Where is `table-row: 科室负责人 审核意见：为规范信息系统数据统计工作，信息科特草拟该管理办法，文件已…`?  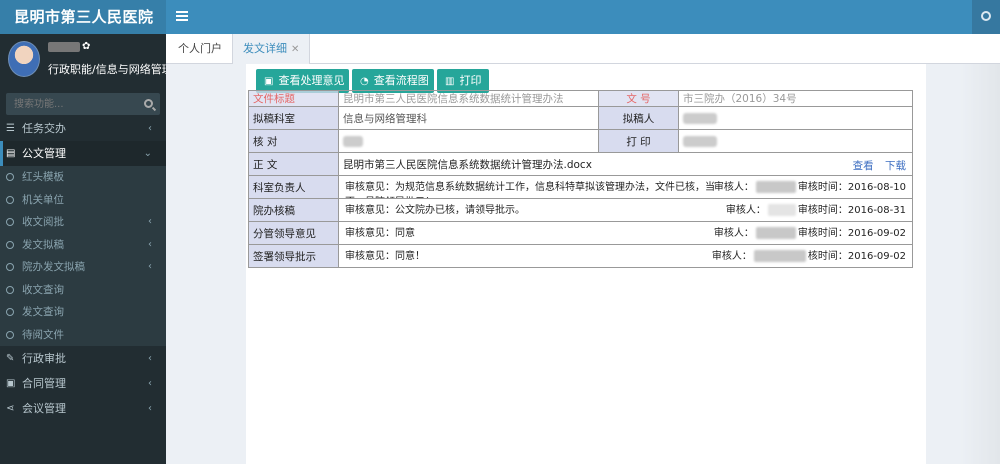 table-row: 科室负责人 审核意见：为规范信息系统数据统计工作，信息科特草拟该管理办法，文件已… is located at coordinates (580, 187).